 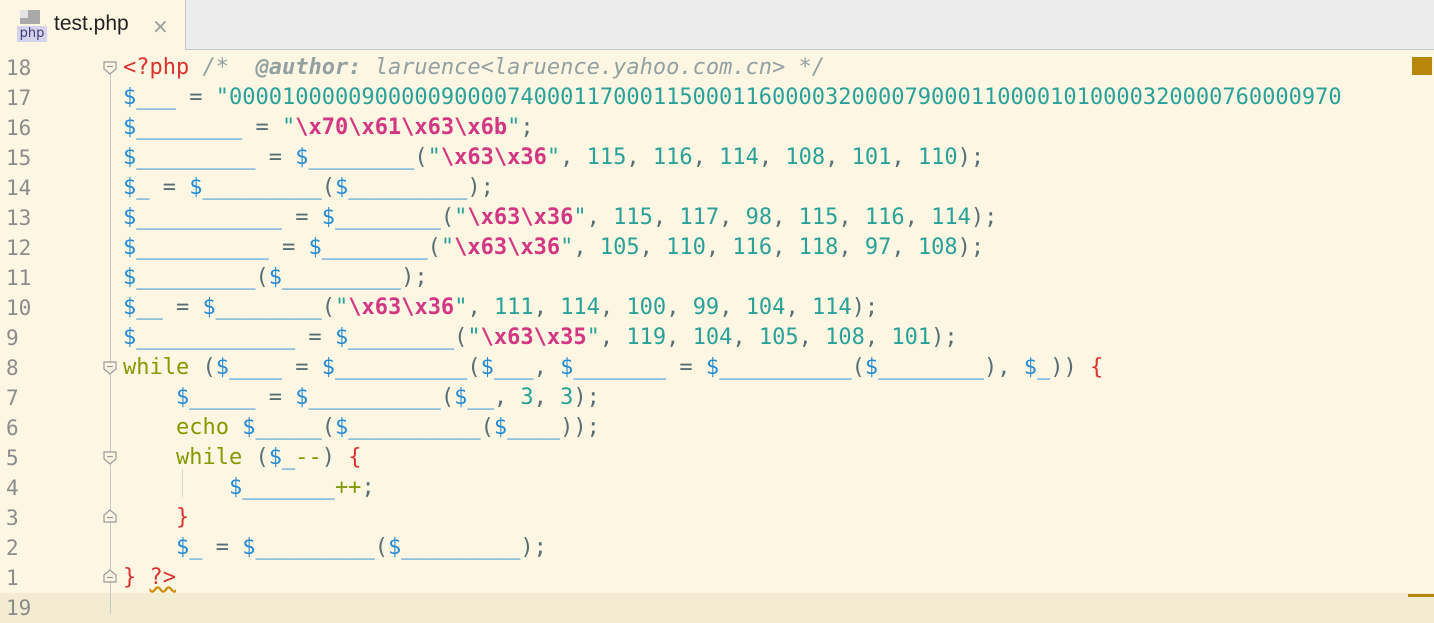 What do you see at coordinates (1422, 66) in the screenshot?
I see `inspection-status-icon` at bounding box center [1422, 66].